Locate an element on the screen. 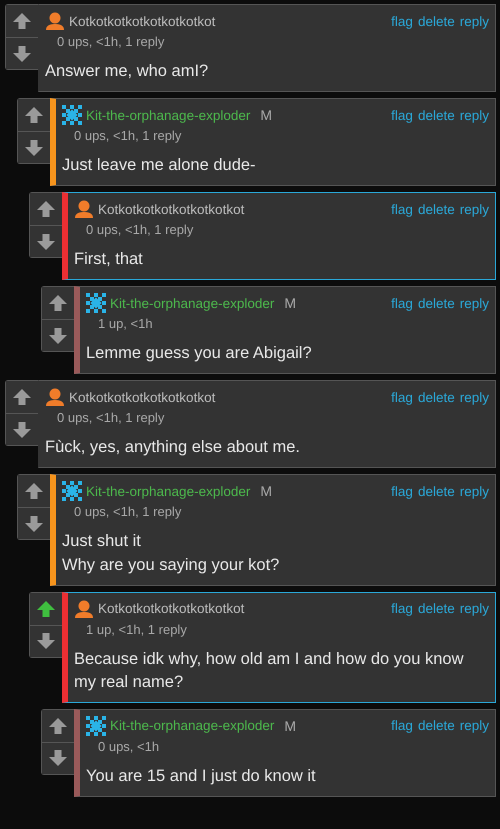  comment-text: You are 15 and I just do know it is located at coordinates (201, 776).